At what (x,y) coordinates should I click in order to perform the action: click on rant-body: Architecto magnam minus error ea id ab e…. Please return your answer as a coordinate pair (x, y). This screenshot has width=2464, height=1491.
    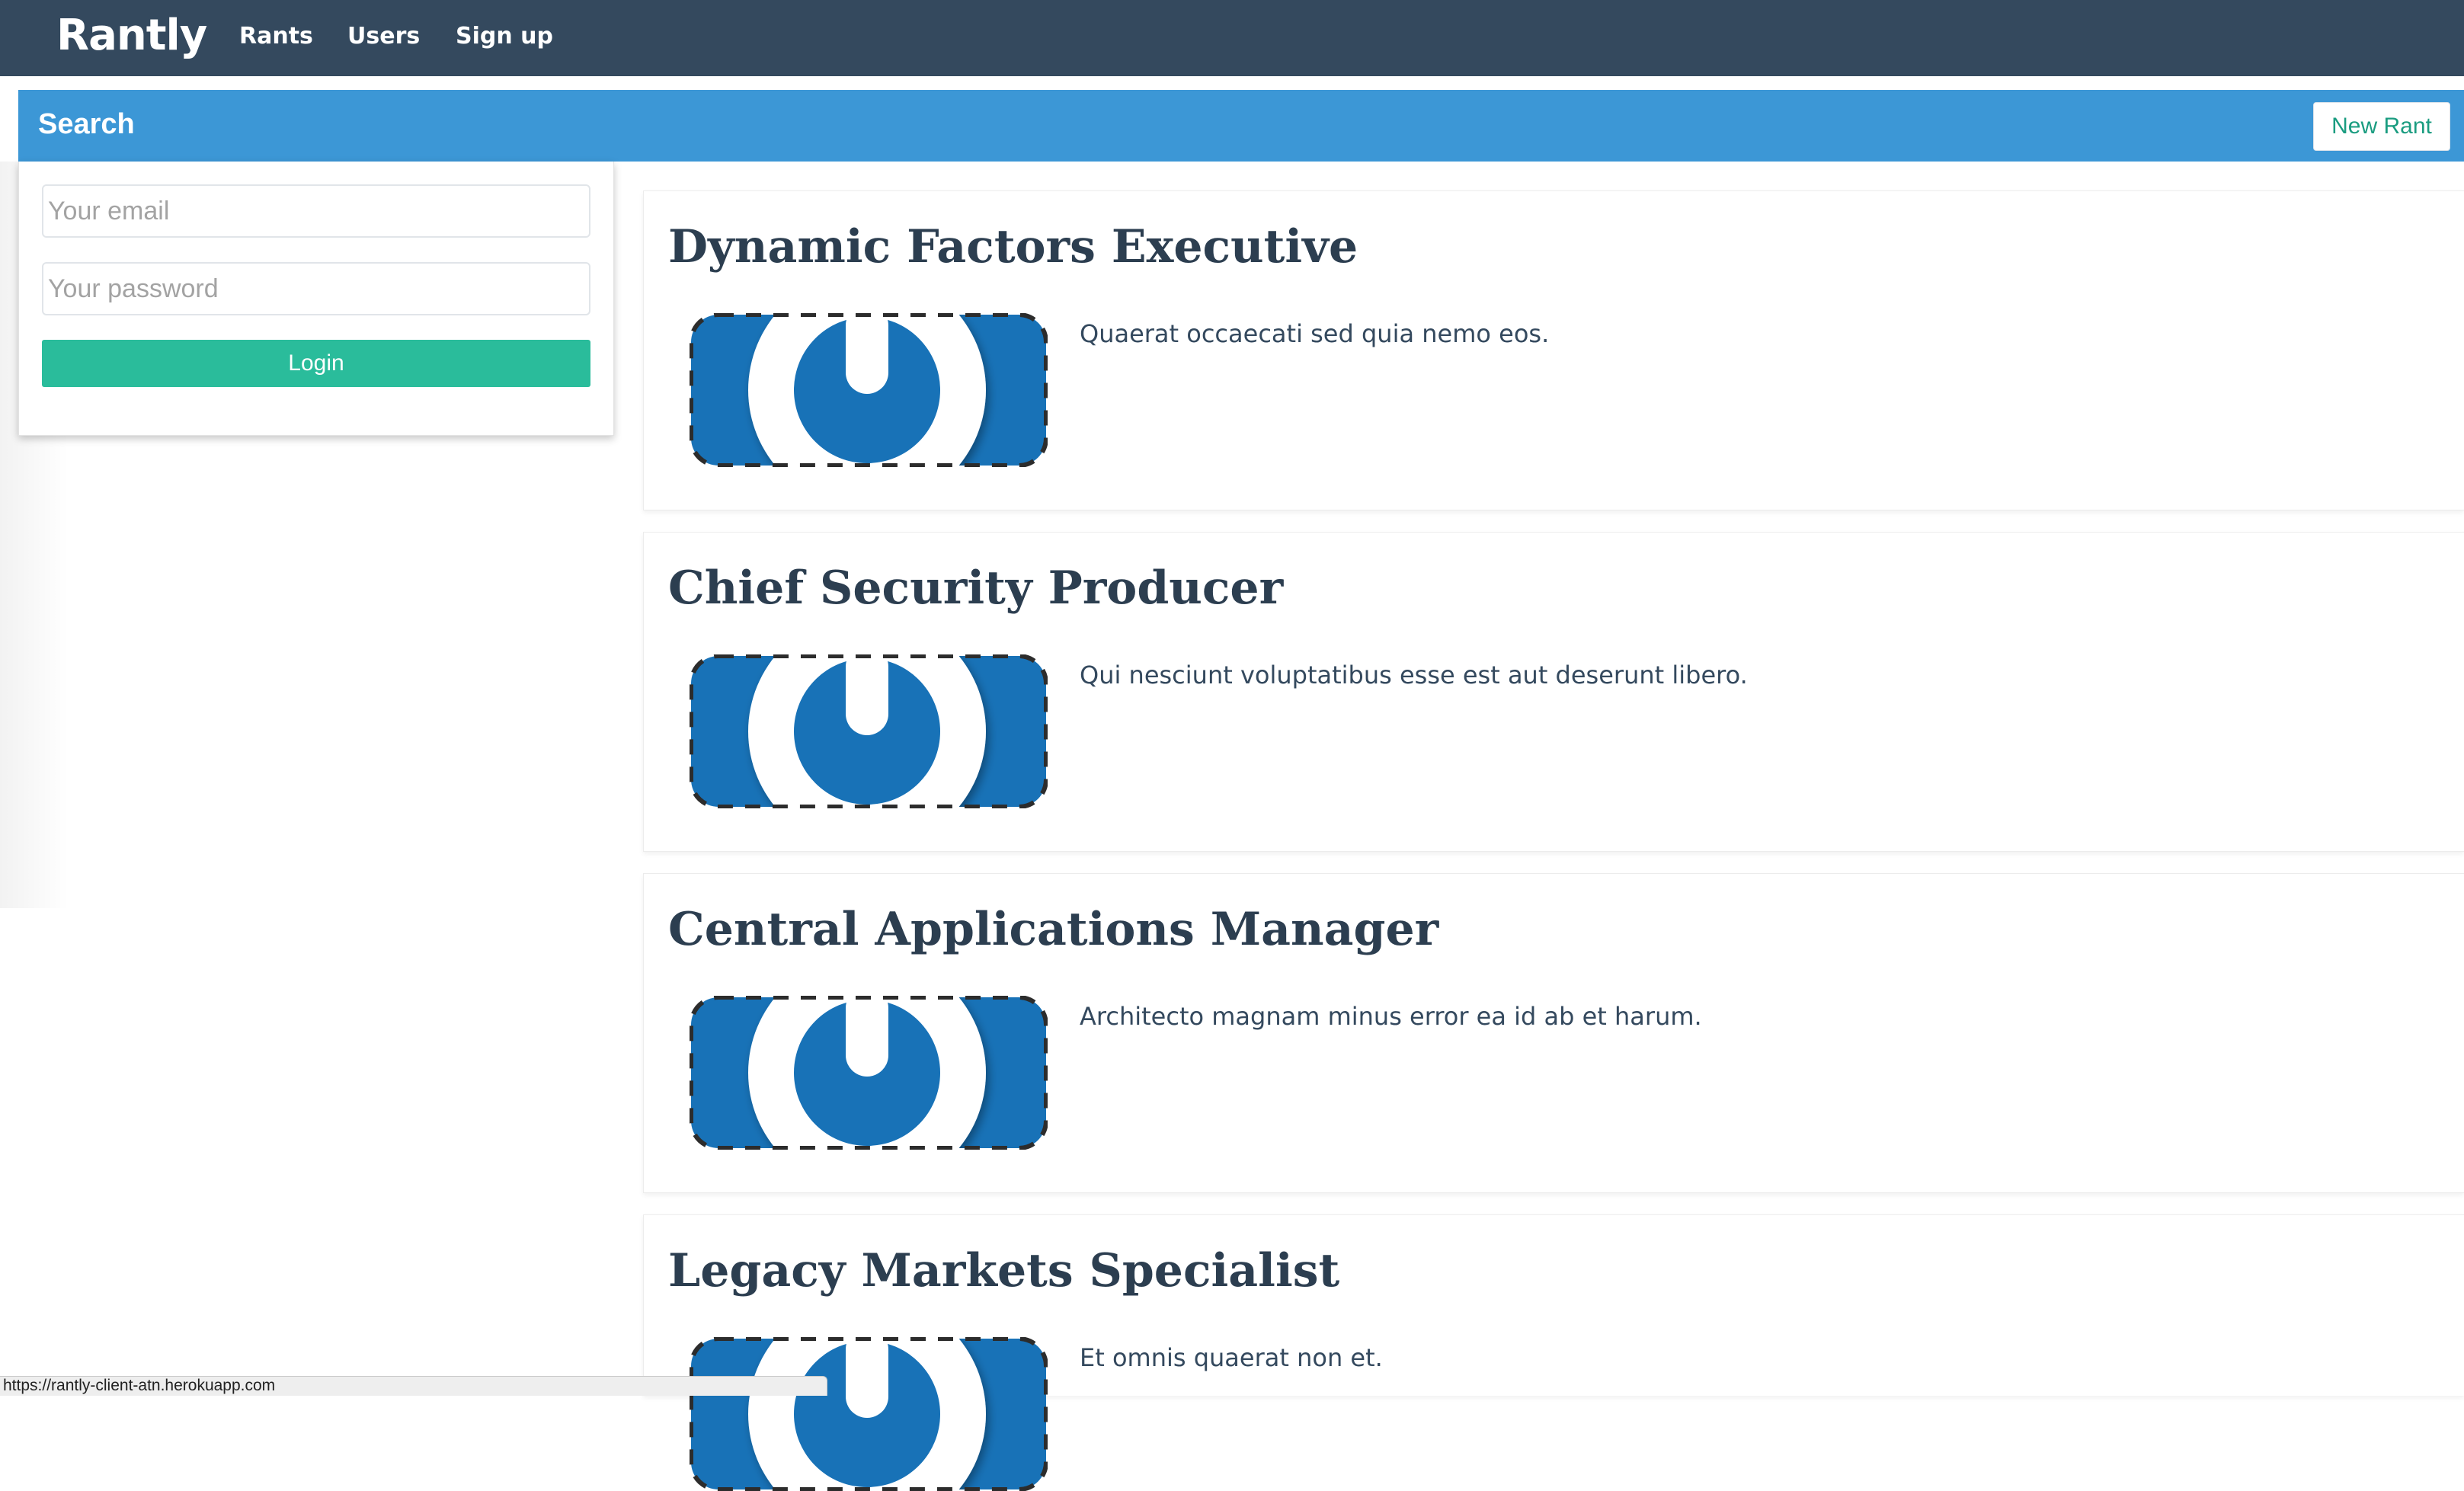
    Looking at the image, I should click on (1391, 1016).